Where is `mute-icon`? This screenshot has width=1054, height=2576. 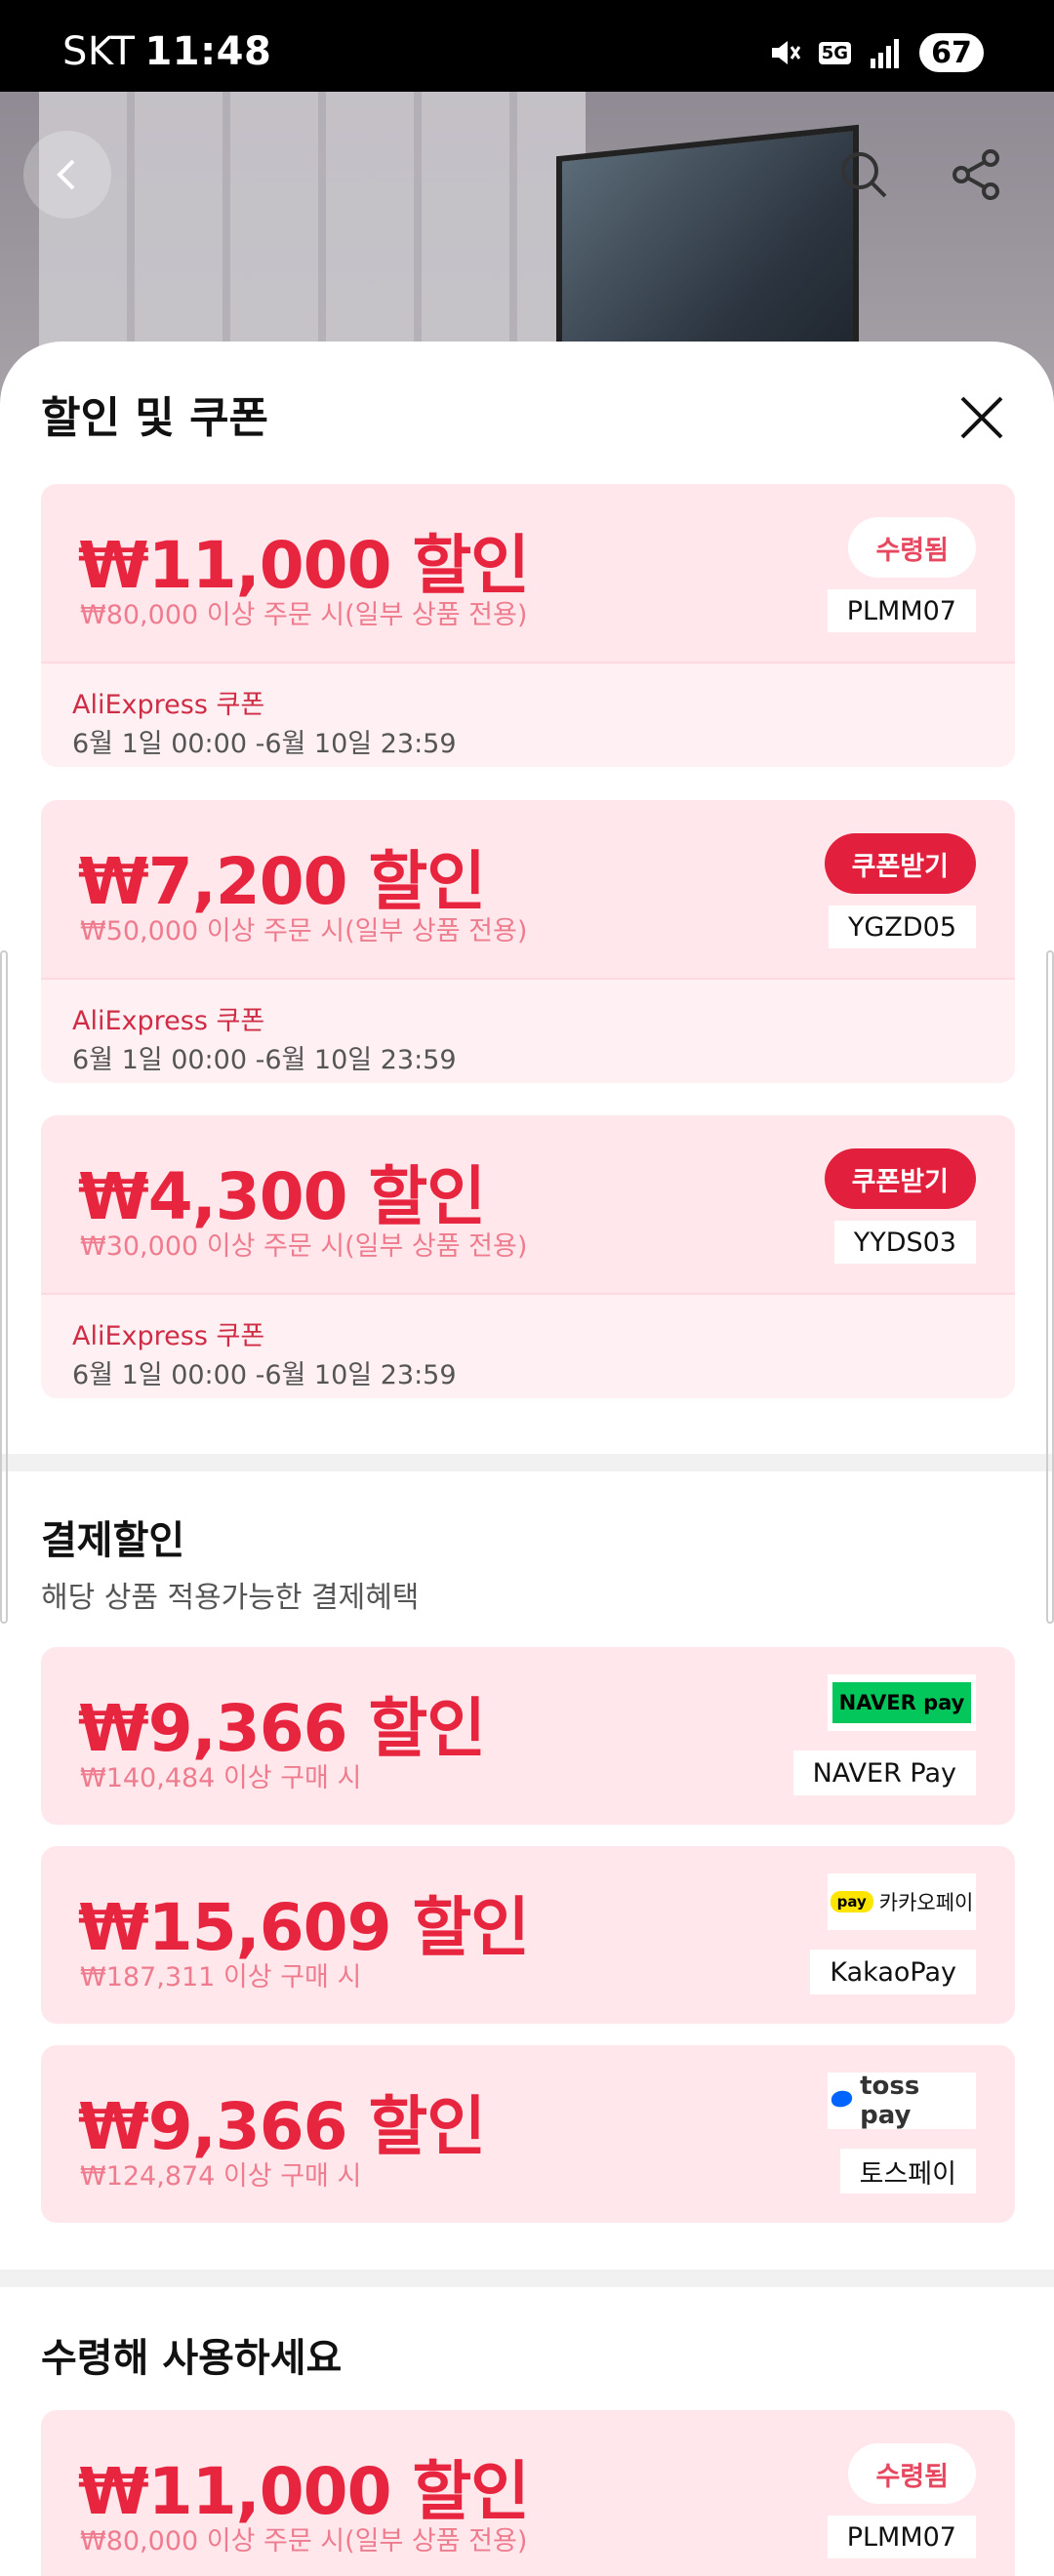
mute-icon is located at coordinates (785, 52).